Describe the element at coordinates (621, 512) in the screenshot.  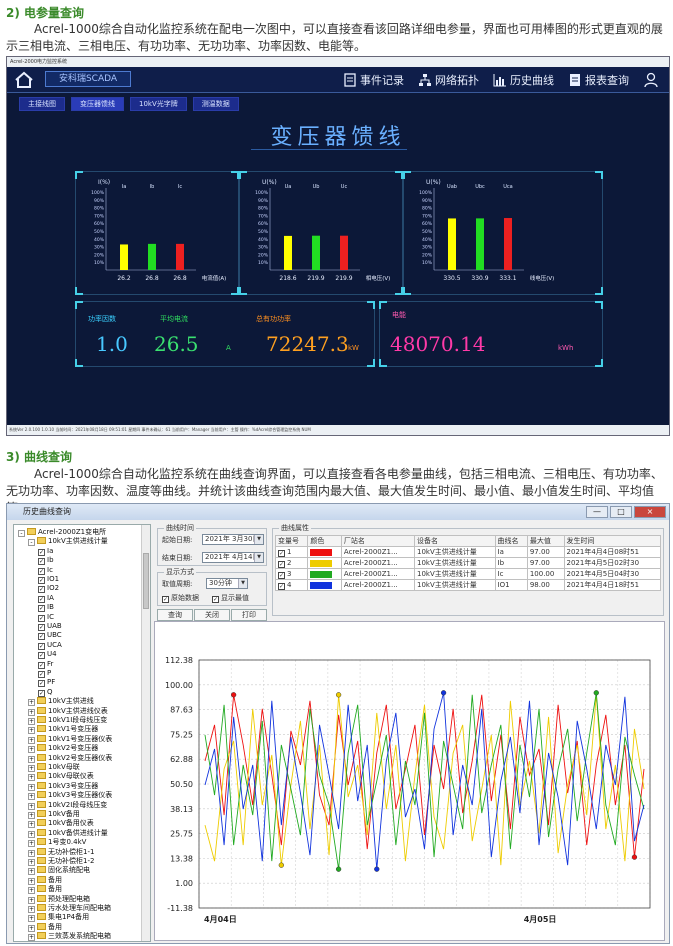
I see `maximize-button: □` at that location.